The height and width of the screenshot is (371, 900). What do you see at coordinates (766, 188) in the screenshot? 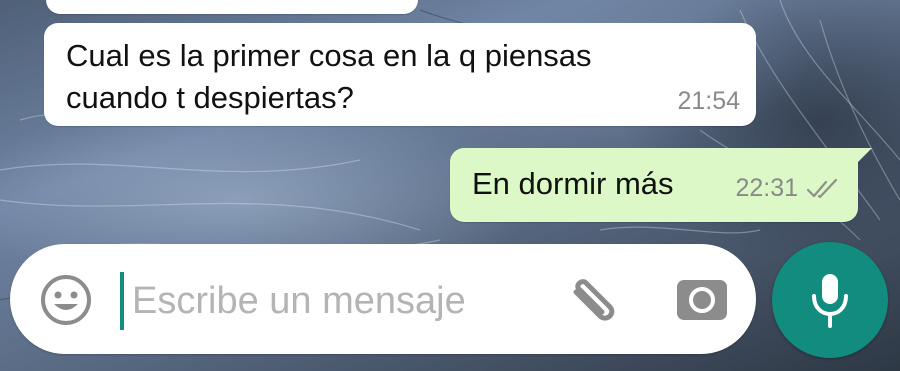
I see `outgoing-message-time: 22:31` at bounding box center [766, 188].